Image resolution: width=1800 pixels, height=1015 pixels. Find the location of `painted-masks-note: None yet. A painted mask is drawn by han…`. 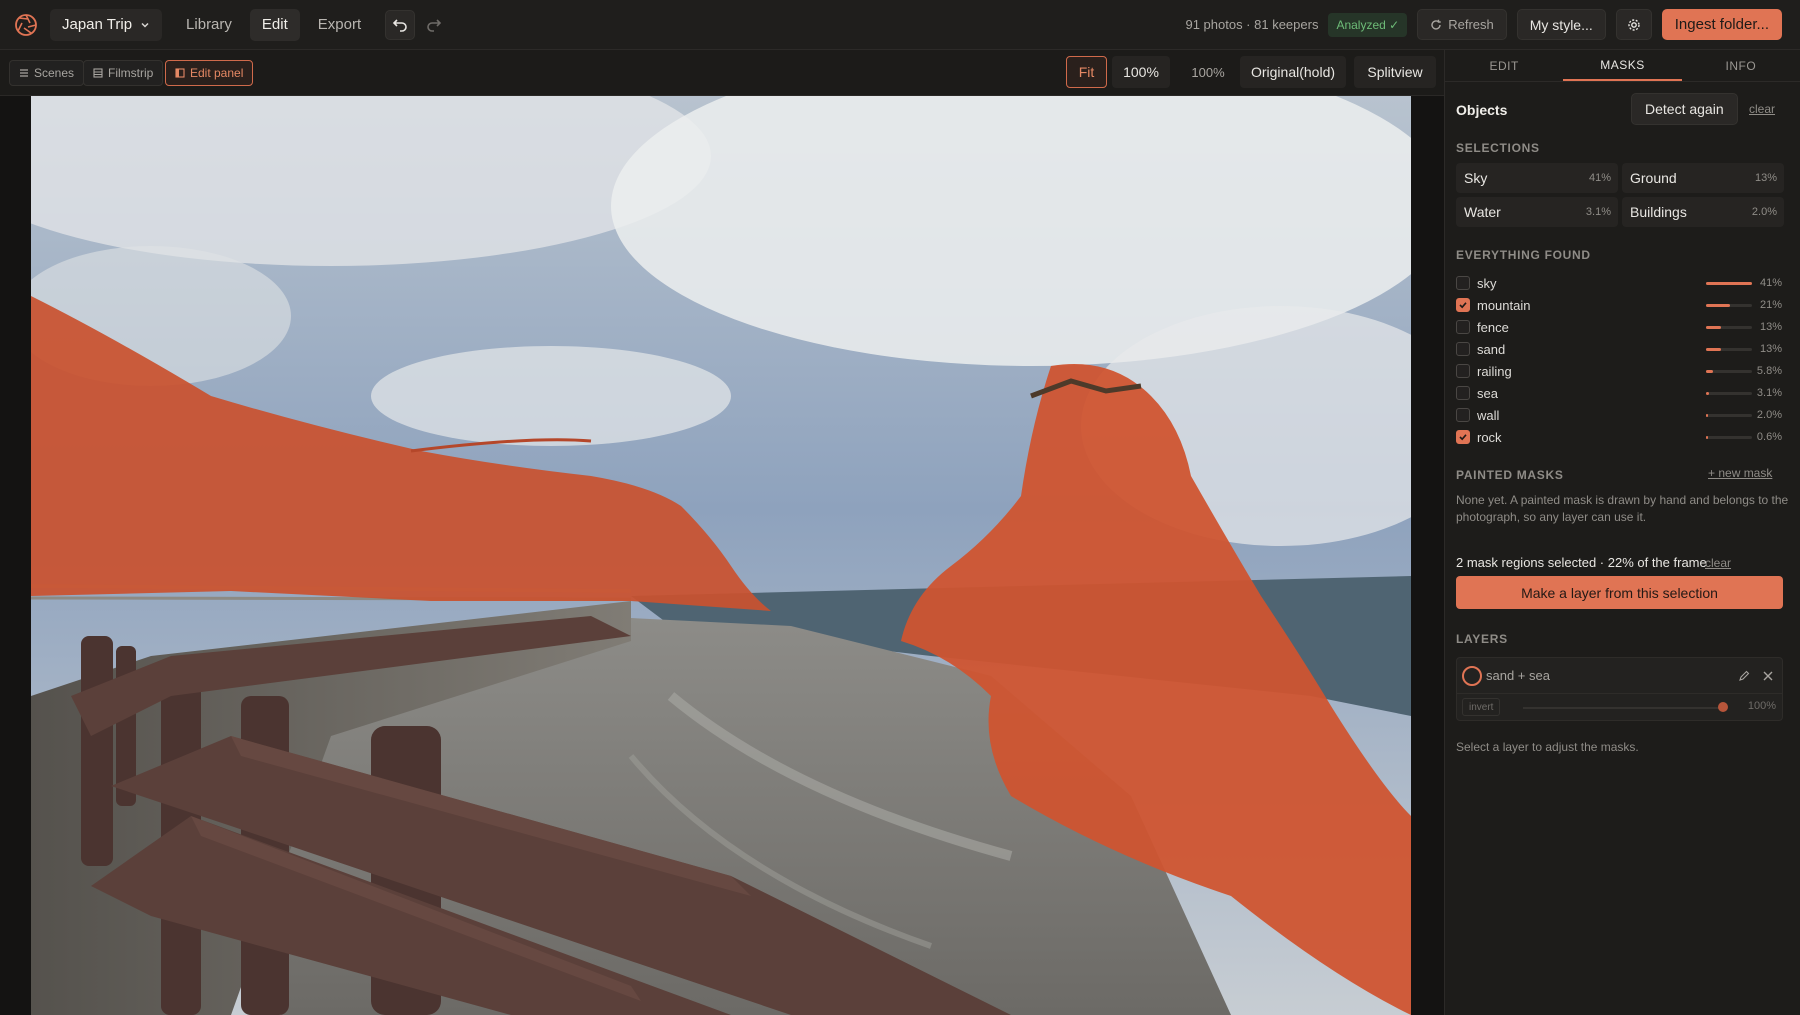

painted-masks-note: None yet. A painted mask is drawn by han… is located at coordinates (1622, 508).